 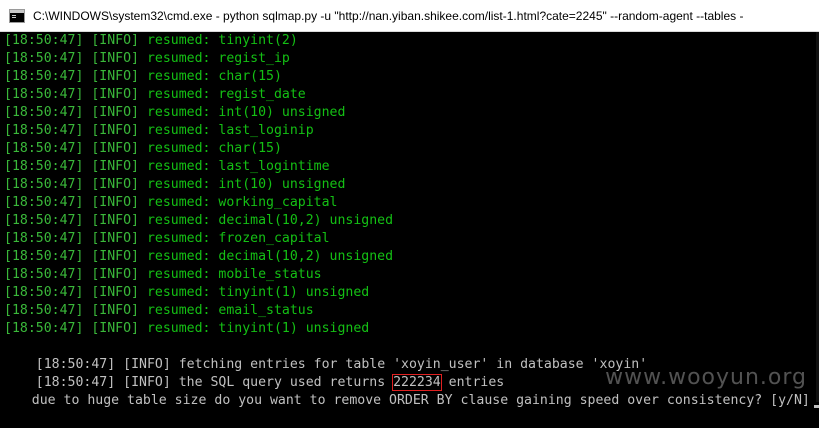 What do you see at coordinates (409, 59) in the screenshot?
I see `log-line: [18:50:47] [INFO] resumed: regist_ip` at bounding box center [409, 59].